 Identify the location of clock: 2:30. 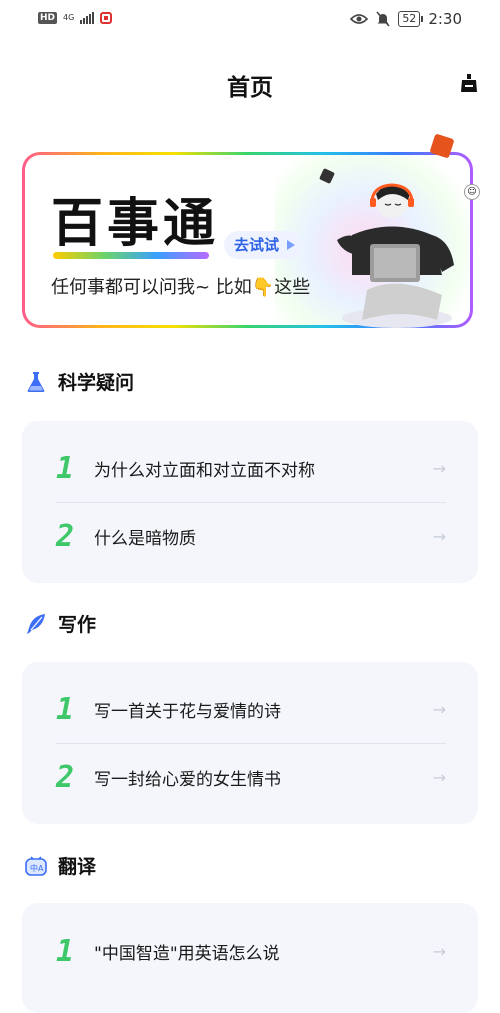
(445, 19).